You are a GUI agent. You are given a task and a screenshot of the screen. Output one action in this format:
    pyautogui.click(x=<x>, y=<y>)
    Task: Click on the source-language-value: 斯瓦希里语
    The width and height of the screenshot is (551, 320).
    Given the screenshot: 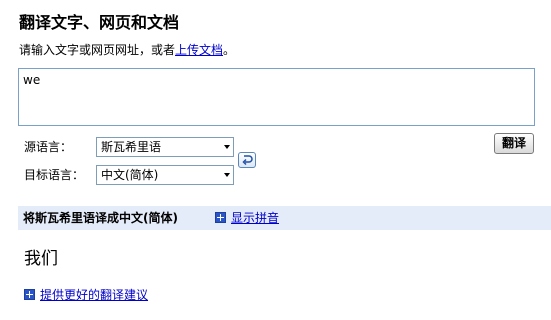 What is the action you would take?
    pyautogui.click(x=131, y=147)
    